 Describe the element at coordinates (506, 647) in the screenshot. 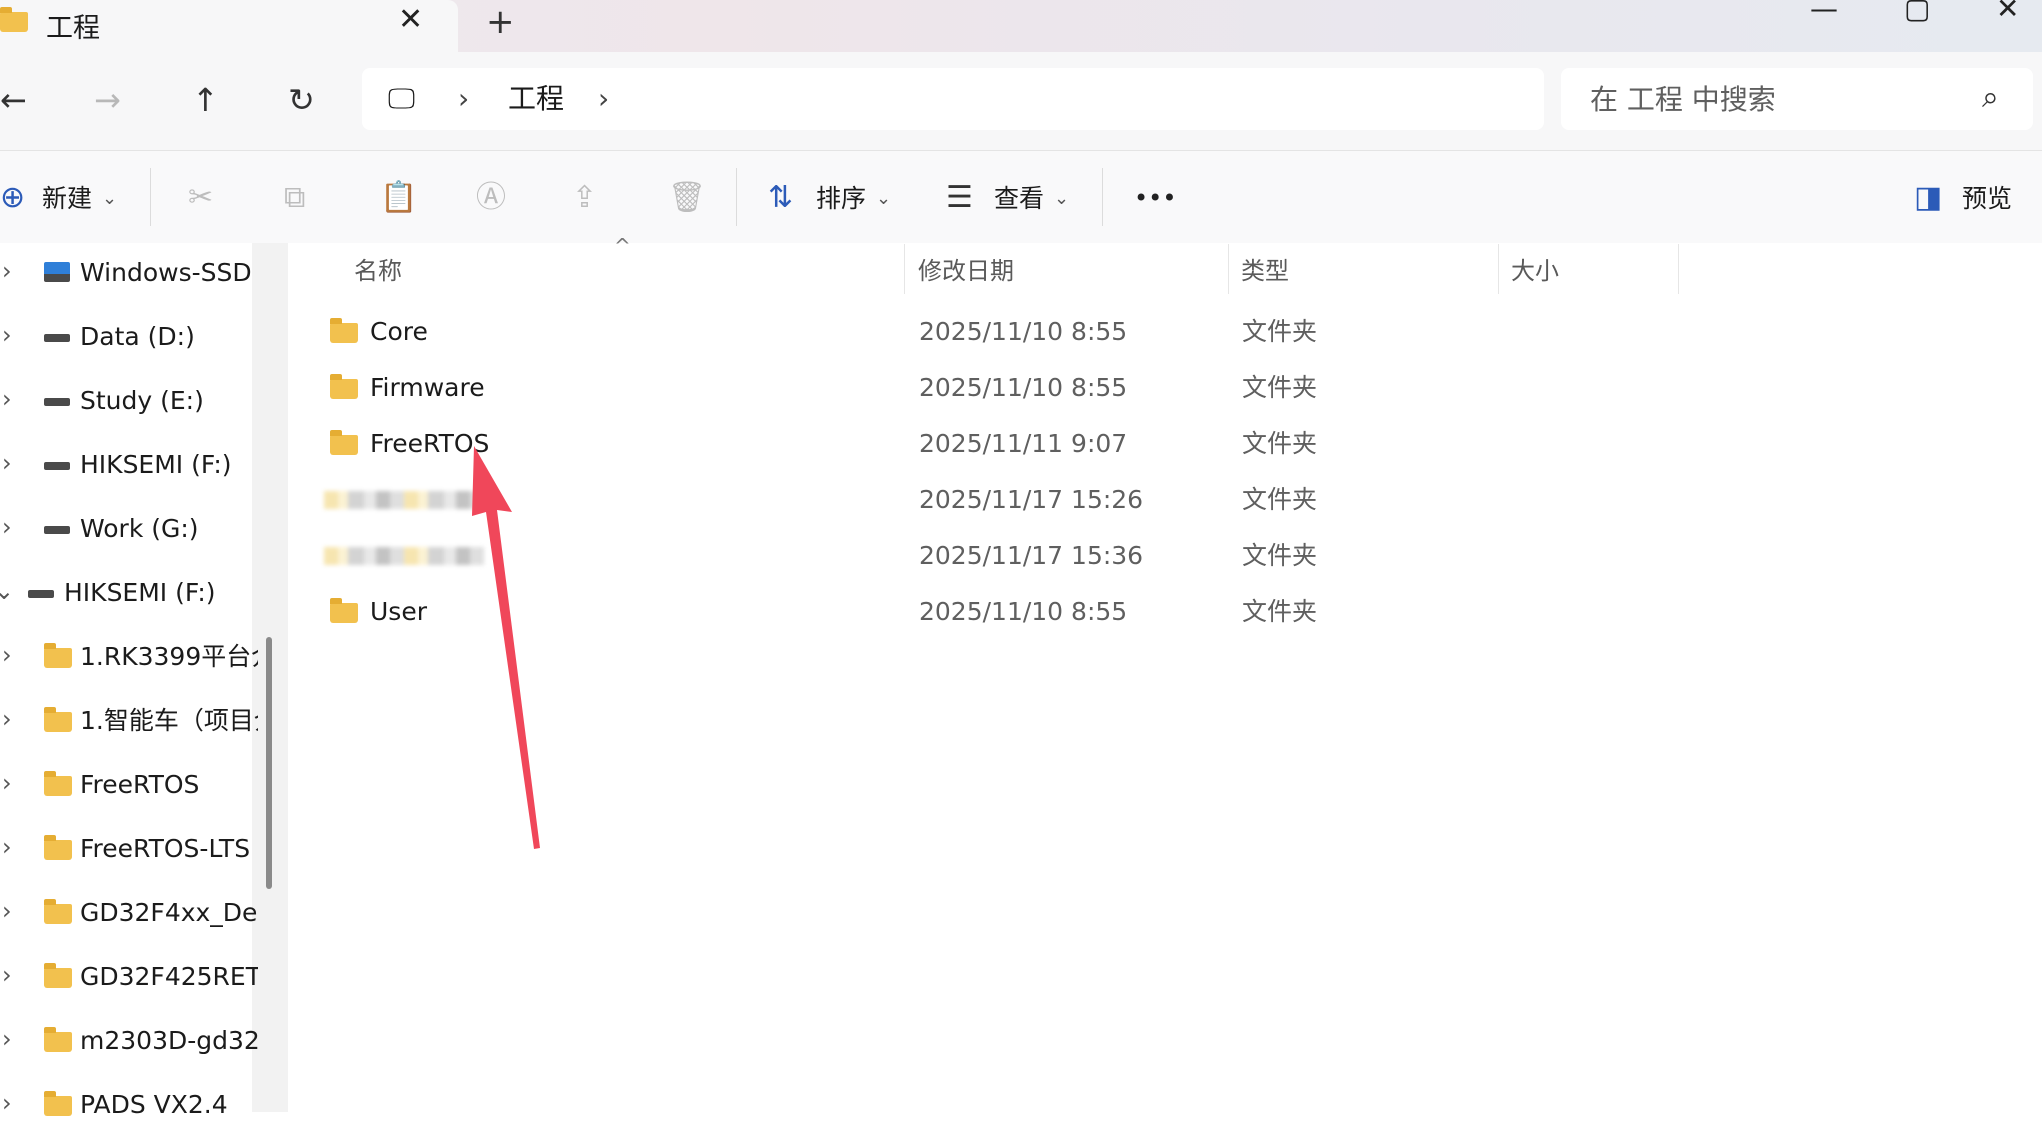

I see `annotation-arrow` at that location.